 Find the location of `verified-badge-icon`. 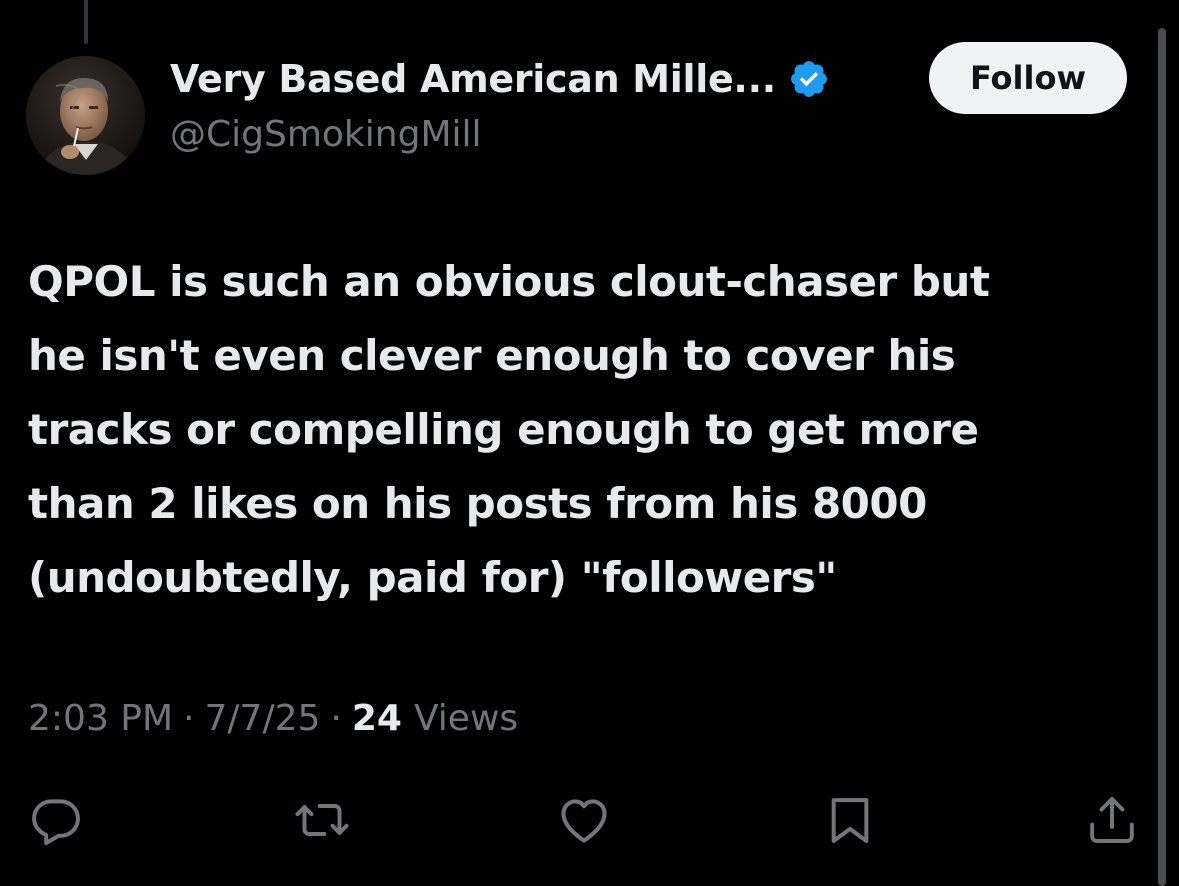

verified-badge-icon is located at coordinates (809, 79).